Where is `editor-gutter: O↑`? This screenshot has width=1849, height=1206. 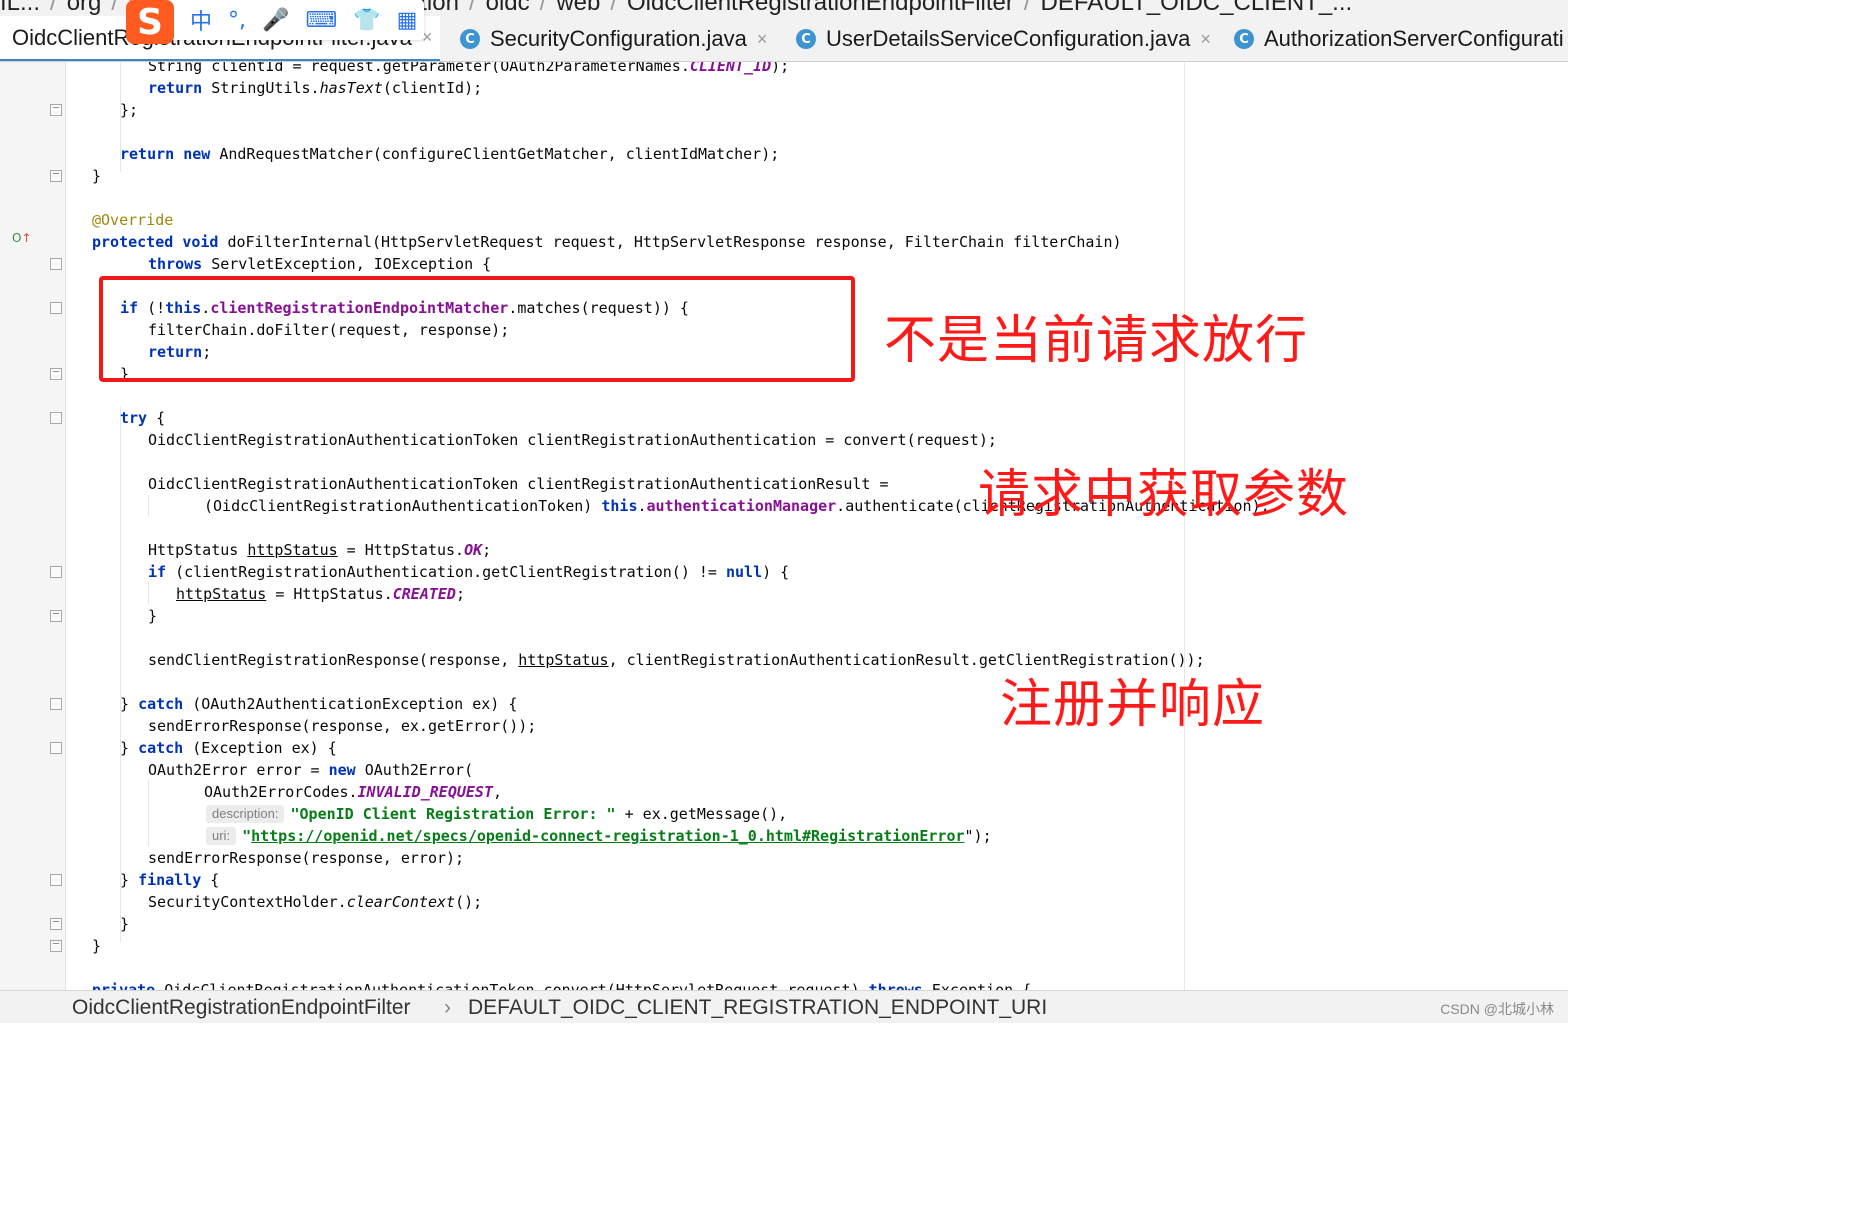
editor-gutter: O↑ is located at coordinates (33, 526).